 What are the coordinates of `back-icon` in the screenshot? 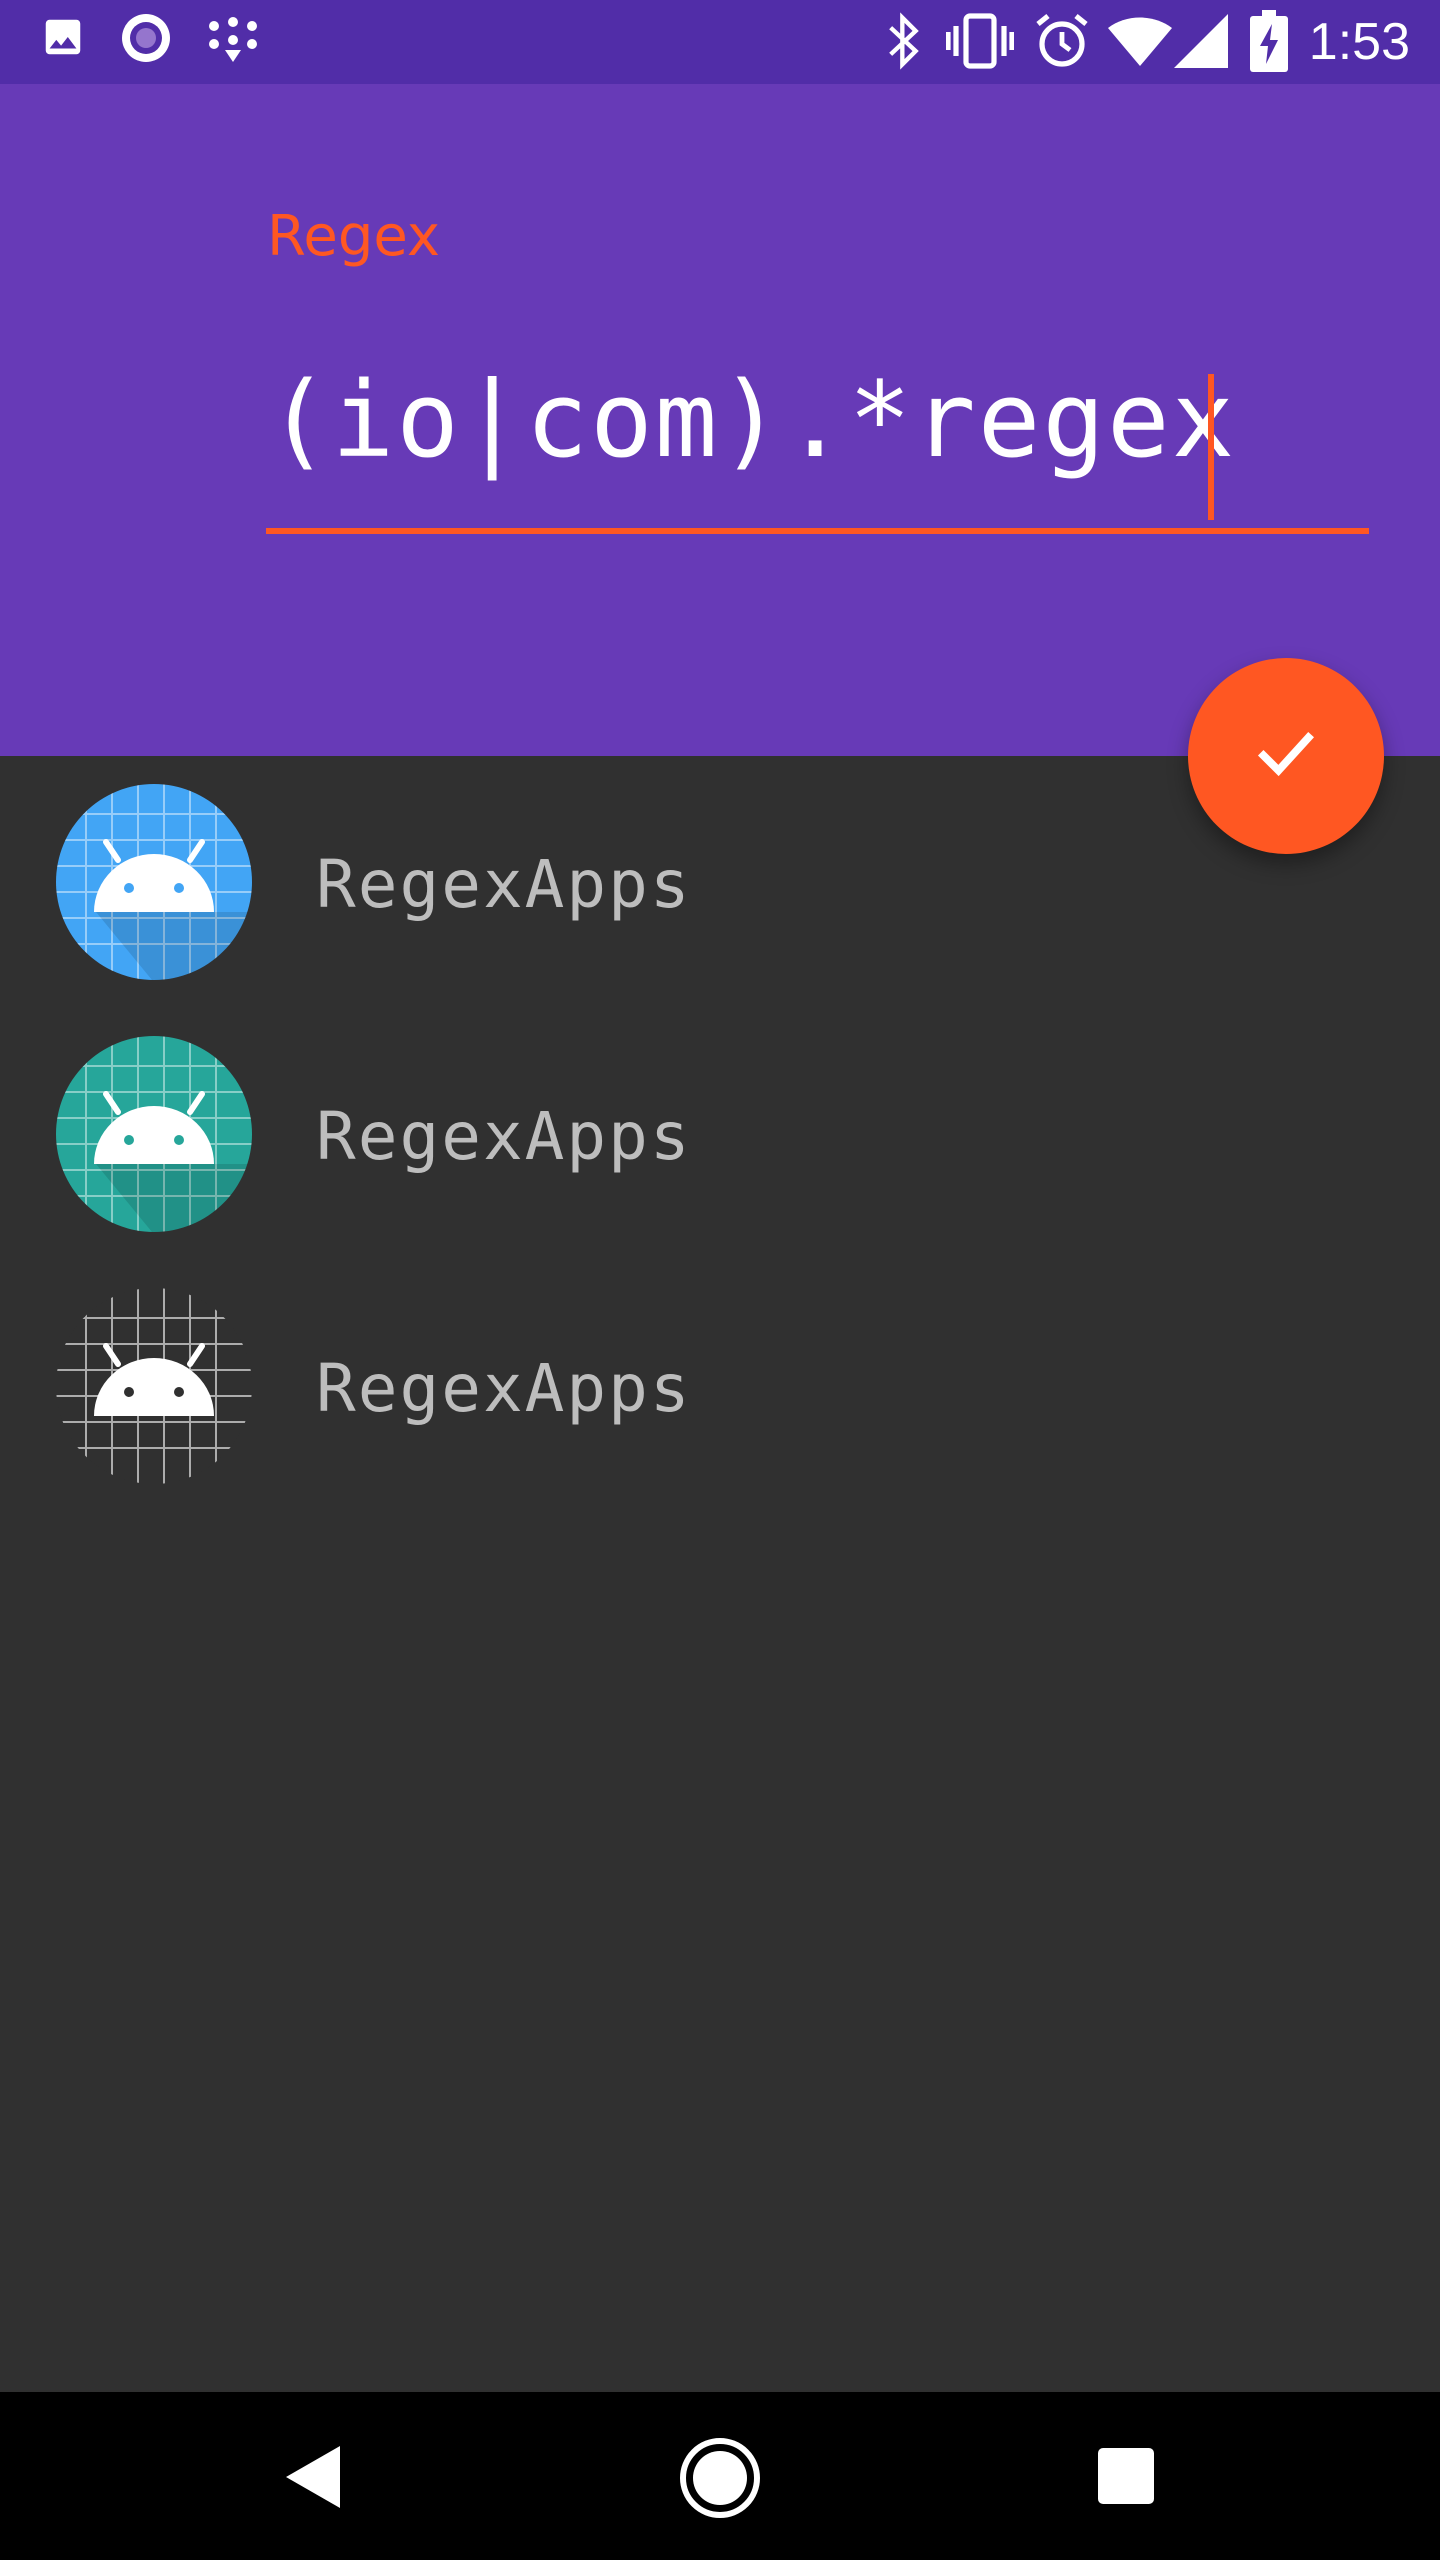 It's located at (313, 2479).